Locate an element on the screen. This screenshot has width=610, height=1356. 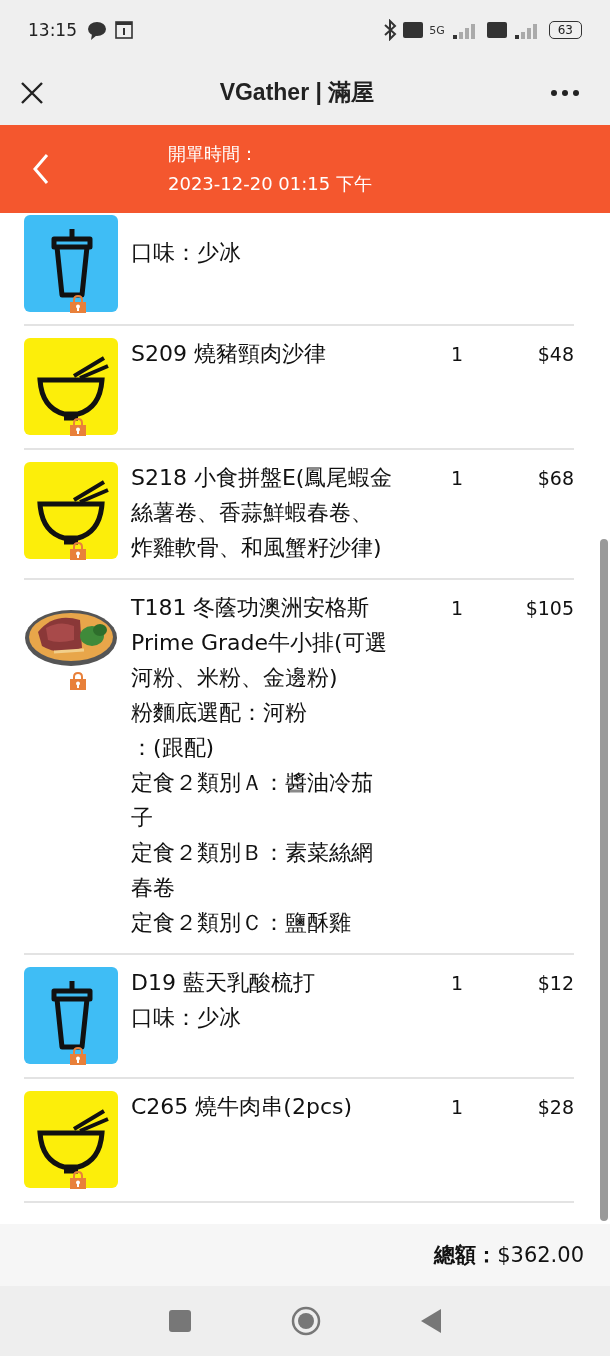
order-time: 2023-12-20 01:15 下午 is located at coordinates (270, 184).